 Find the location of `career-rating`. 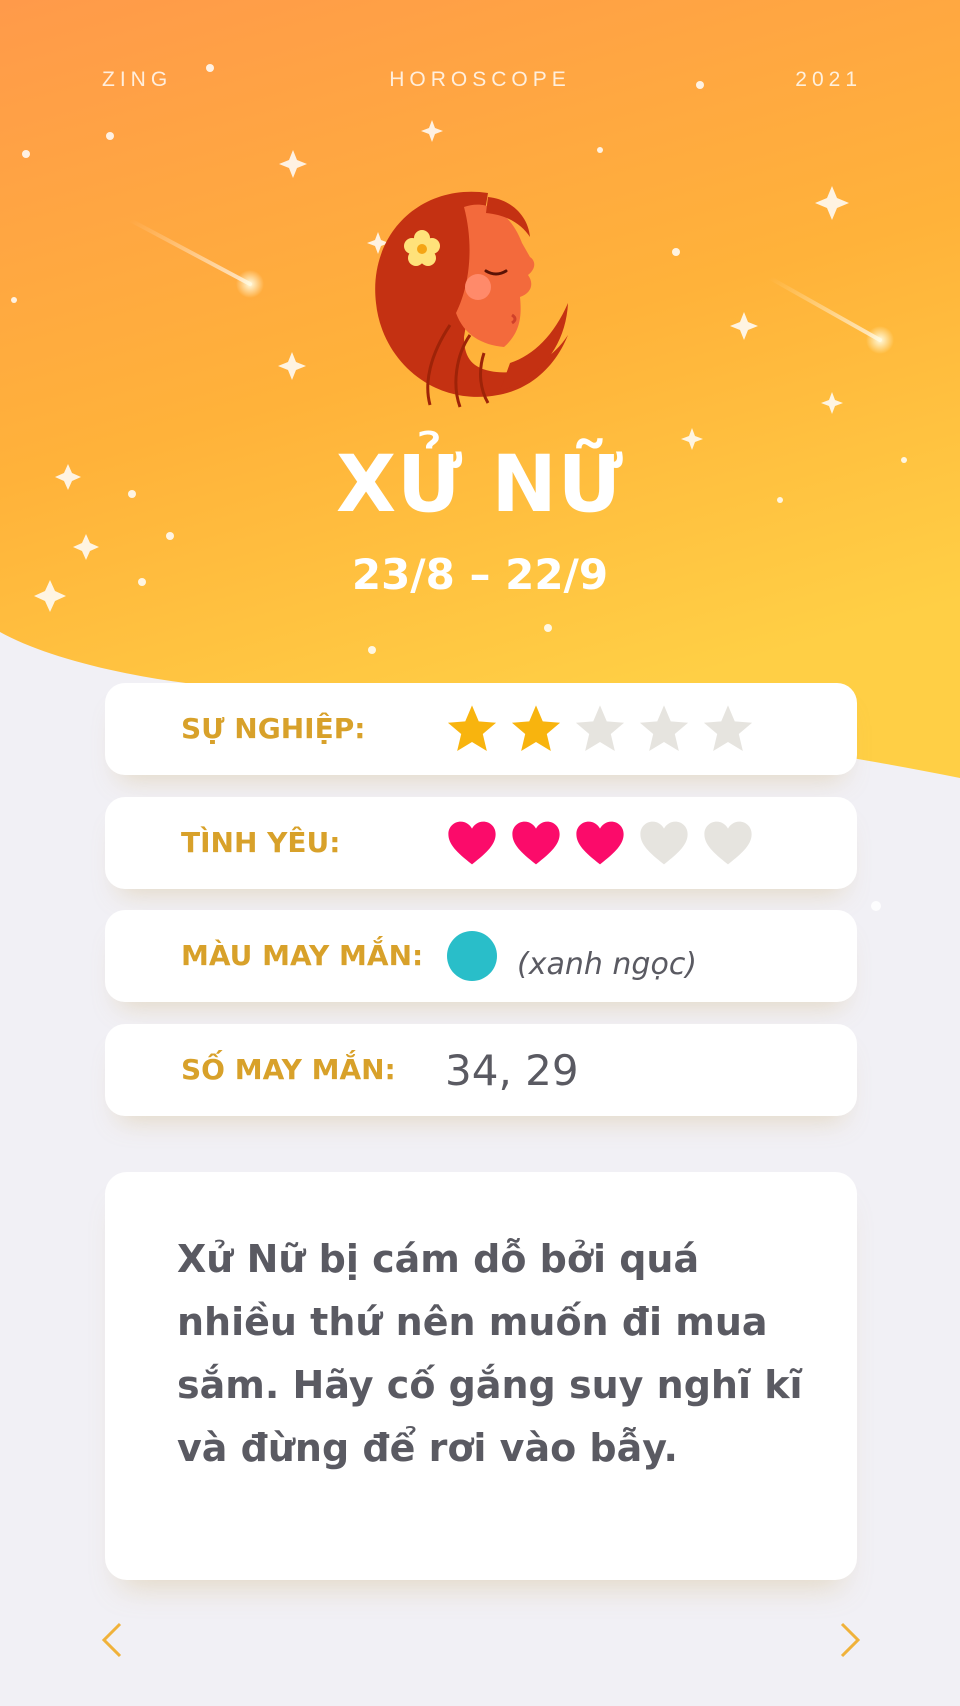

career-rating is located at coordinates (605, 729).